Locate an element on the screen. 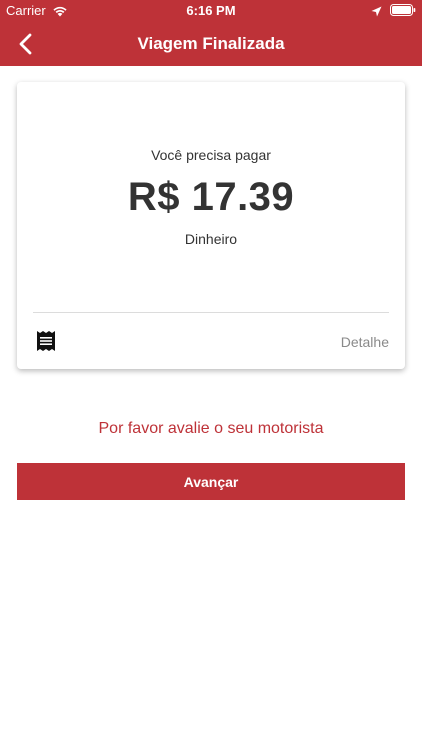  page-title: Viagem Finalizada is located at coordinates (211, 43).